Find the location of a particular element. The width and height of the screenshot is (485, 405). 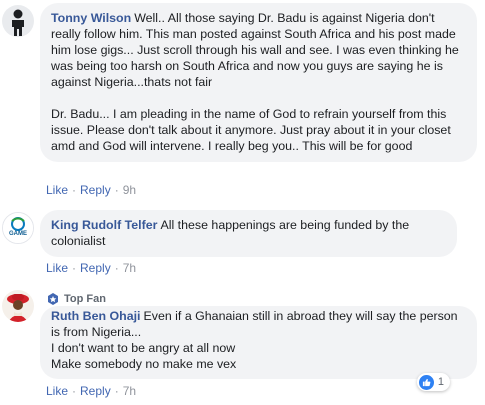

woman-red-hat-icon is located at coordinates (18, 306).